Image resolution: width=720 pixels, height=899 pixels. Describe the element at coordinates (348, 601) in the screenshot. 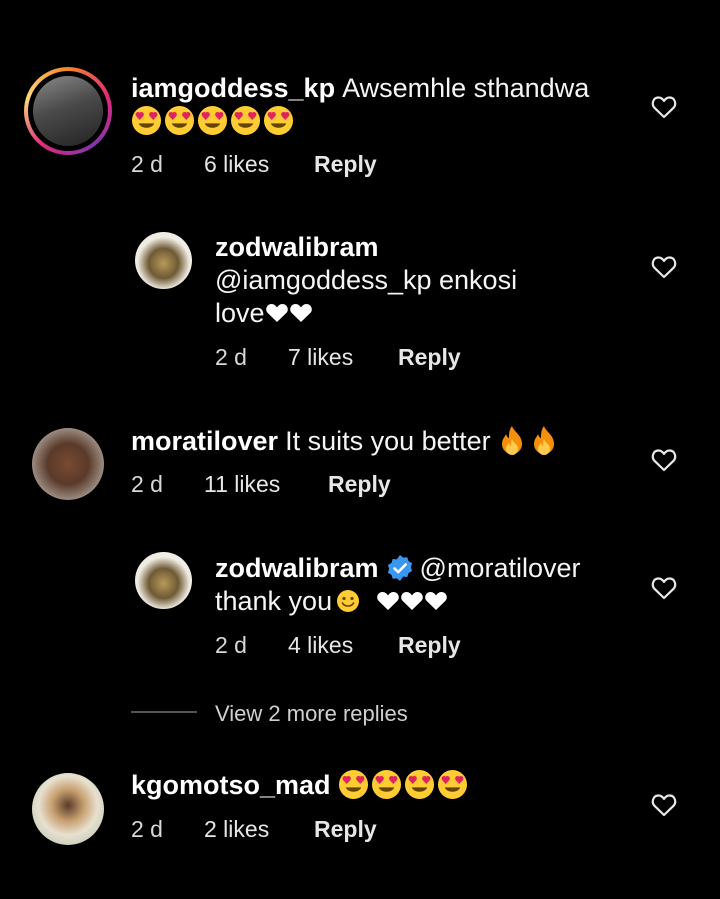

I see `smile-emoji` at that location.